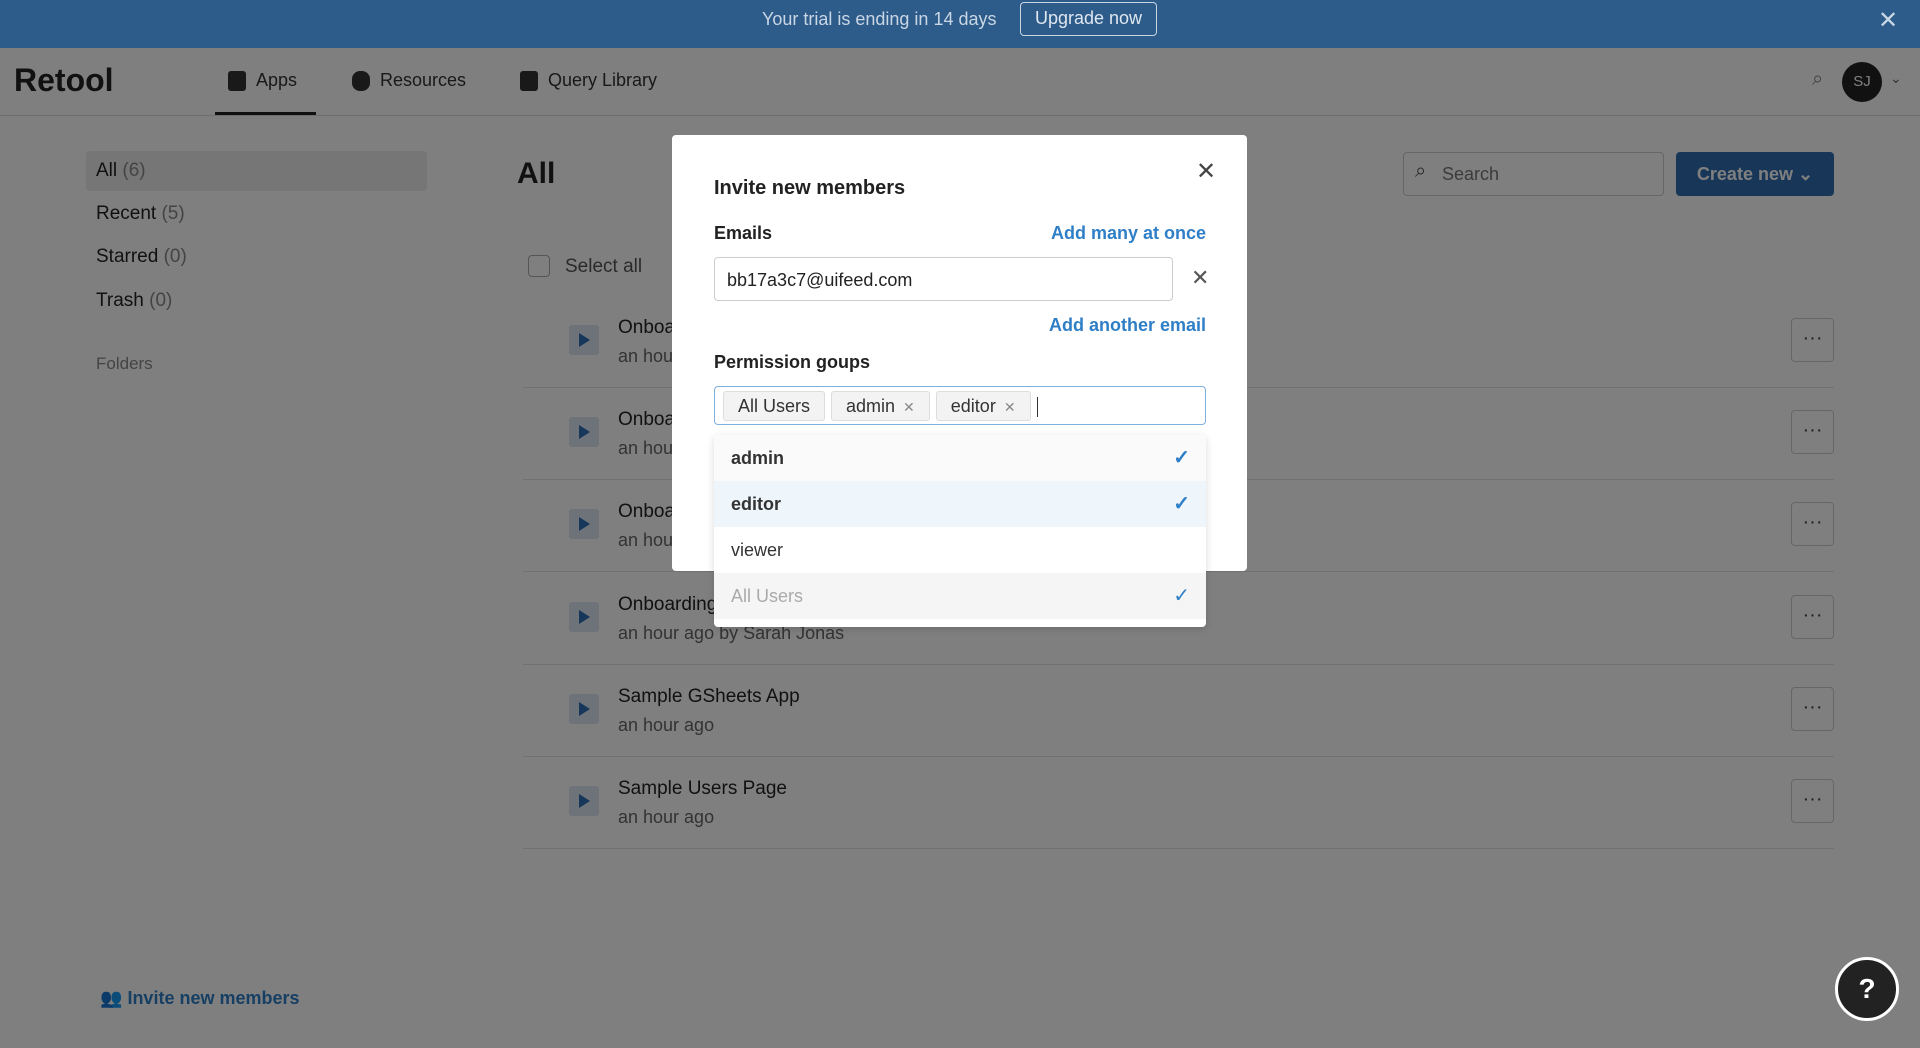 The width and height of the screenshot is (1920, 1048). What do you see at coordinates (1888, 20) in the screenshot?
I see `close-banner-icon: ✕` at bounding box center [1888, 20].